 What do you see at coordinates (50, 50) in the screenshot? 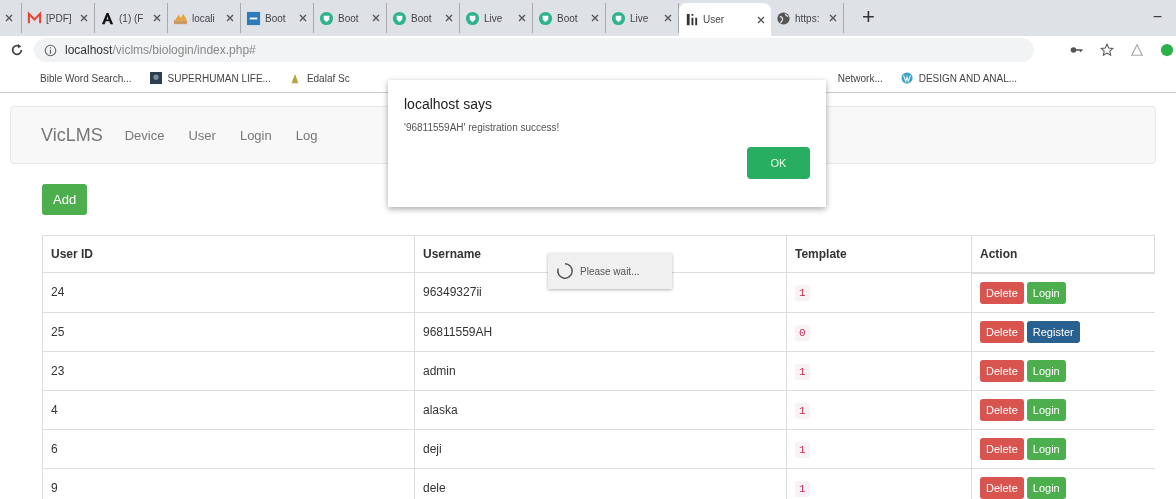
I see `info-icon` at bounding box center [50, 50].